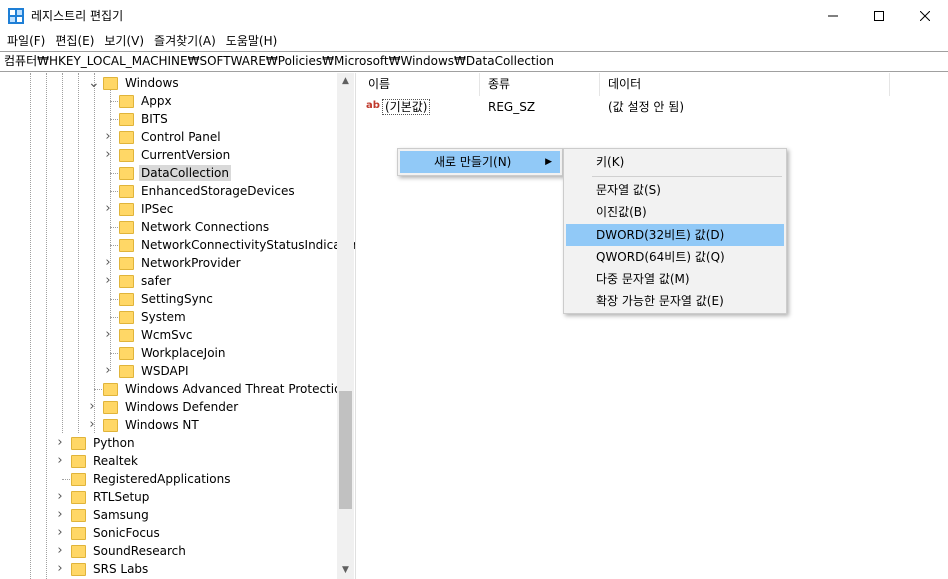  I want to click on tree-node-soundresearch: SoundResearch, so click(129, 551).